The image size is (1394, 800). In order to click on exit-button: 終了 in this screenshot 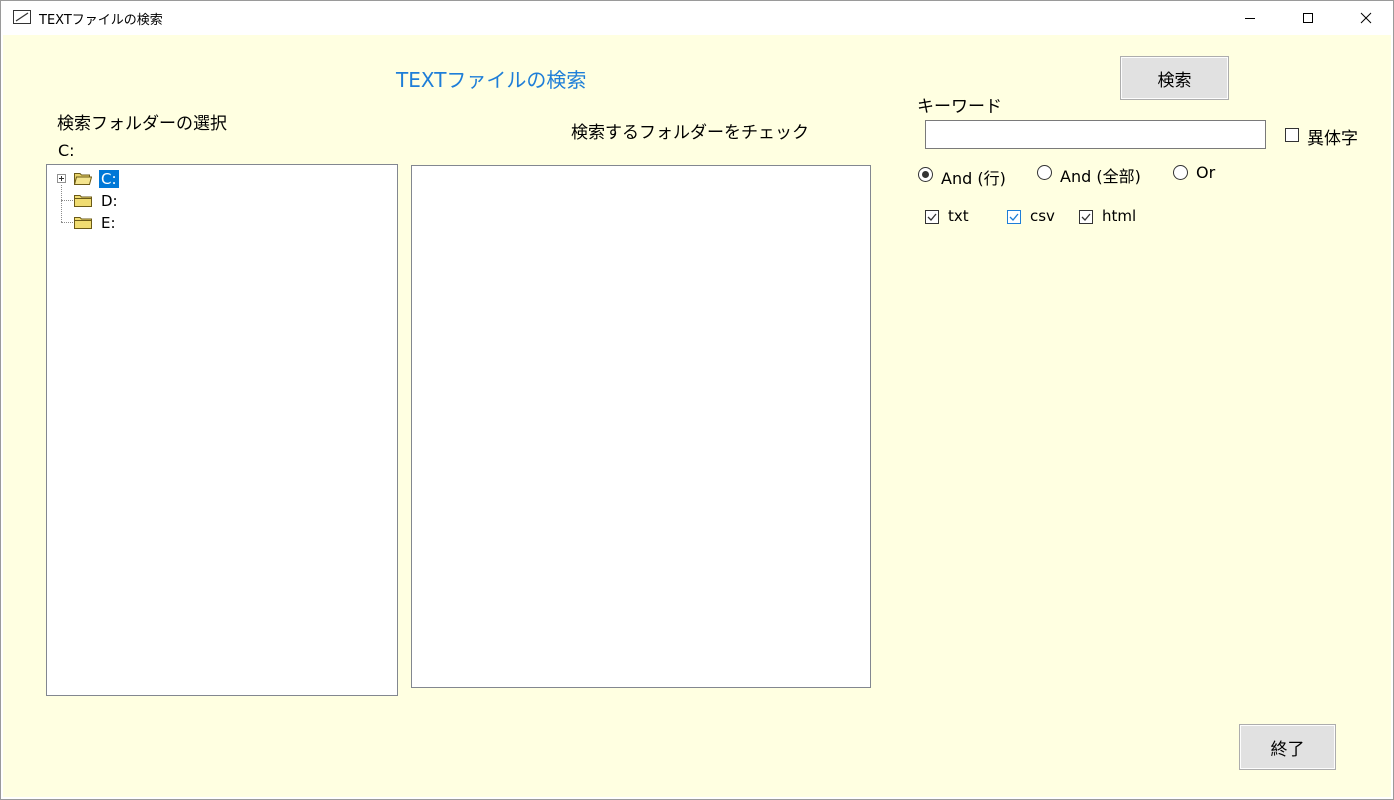, I will do `click(1287, 747)`.